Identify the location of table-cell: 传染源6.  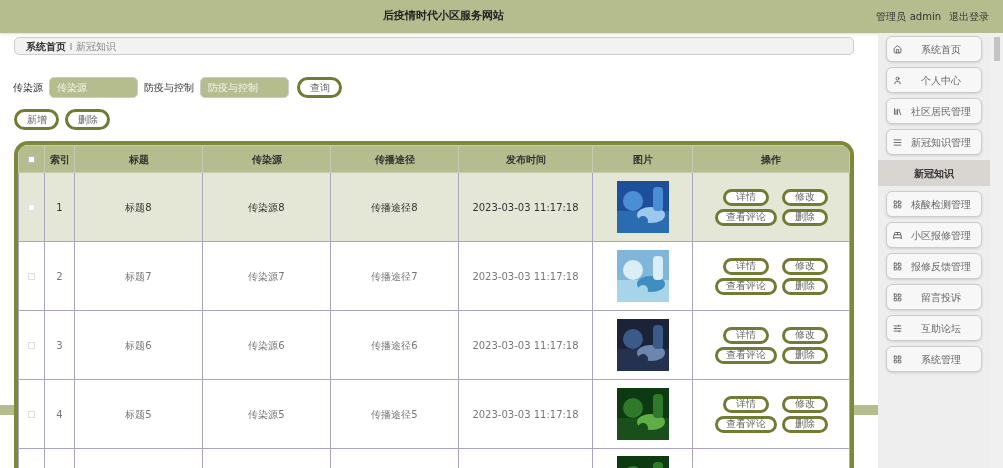
(266, 345).